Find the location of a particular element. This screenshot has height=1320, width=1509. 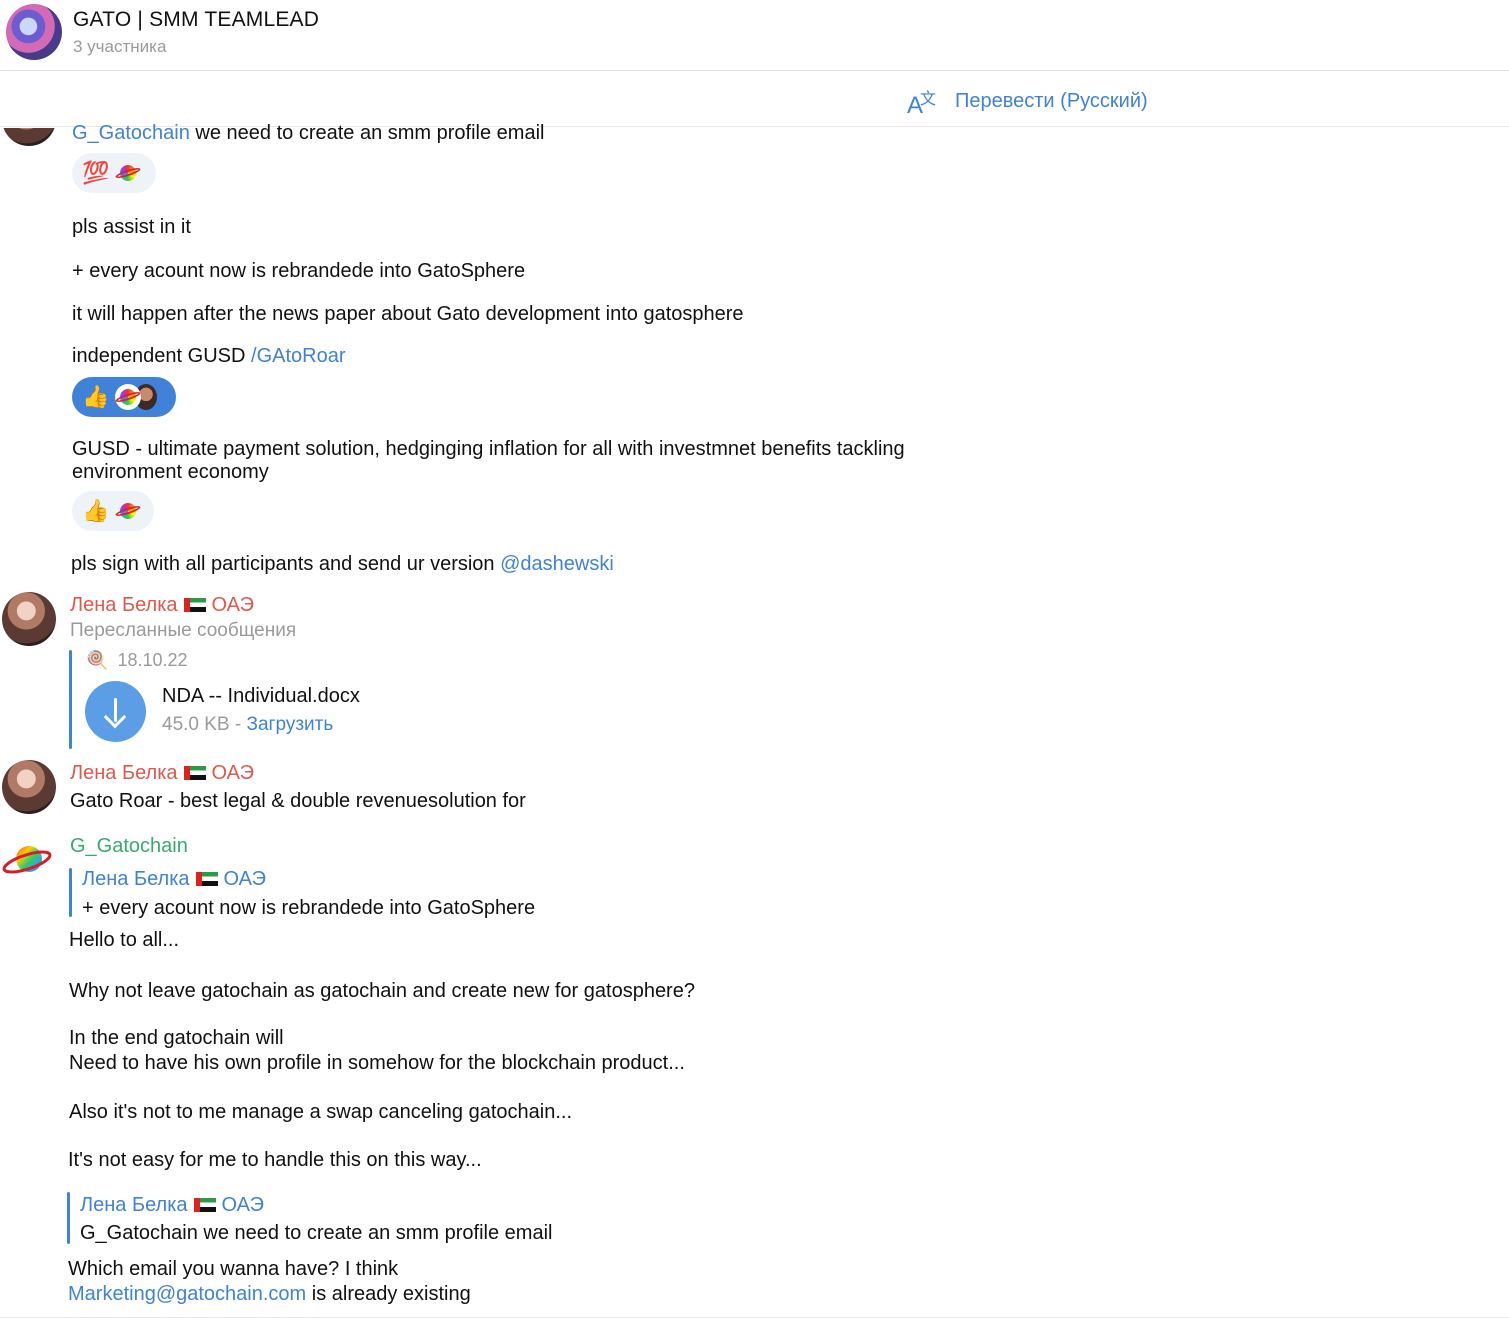

group-avatar is located at coordinates (34, 32).